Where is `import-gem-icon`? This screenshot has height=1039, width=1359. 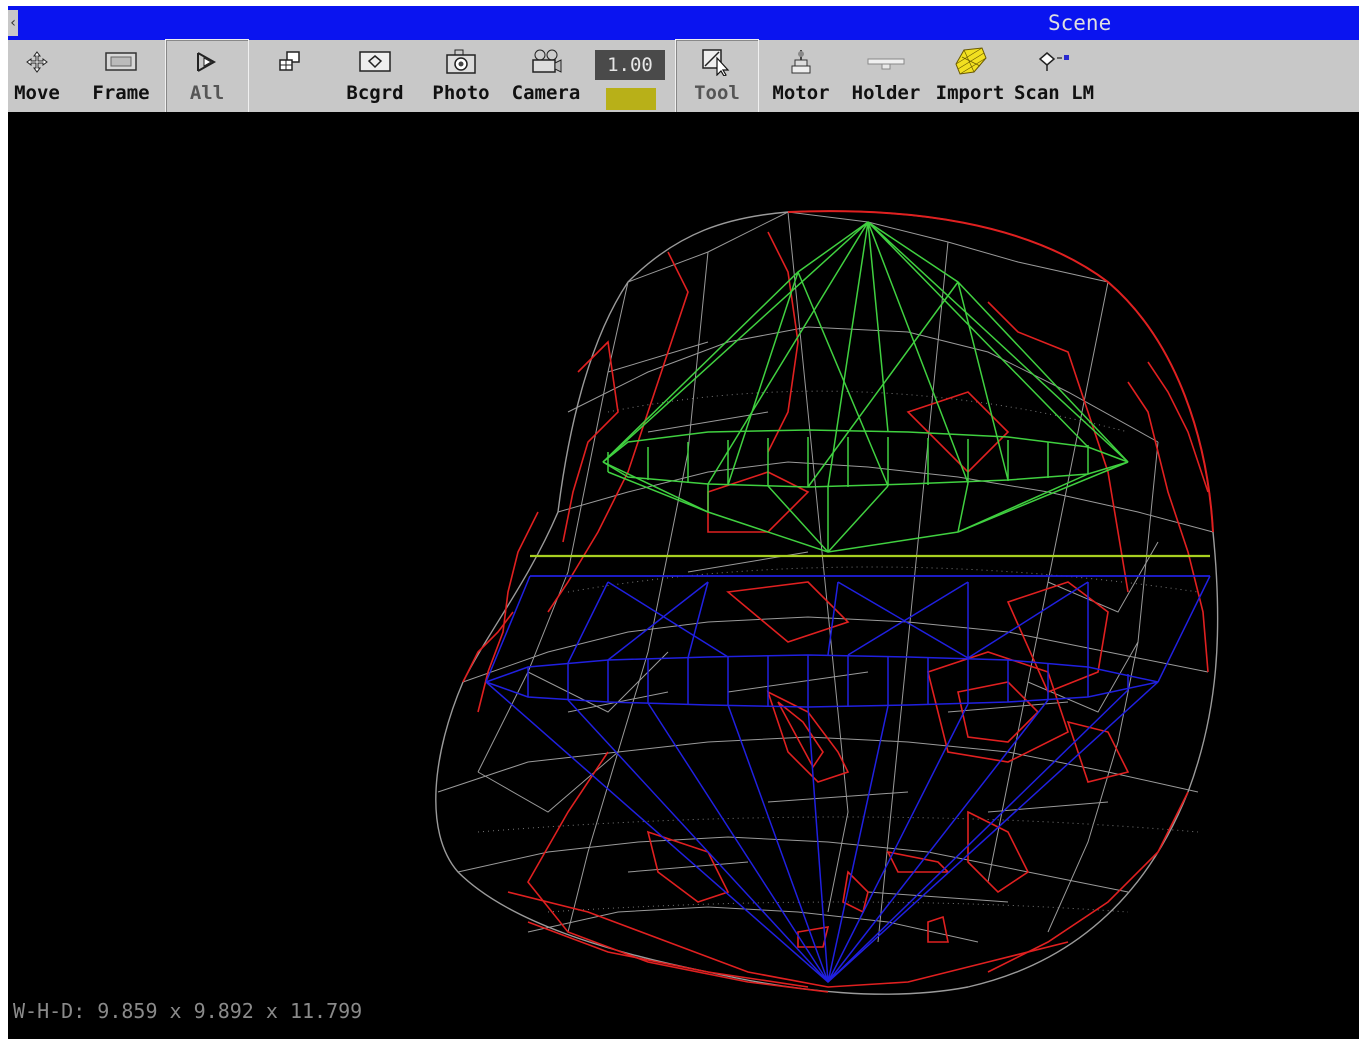
import-gem-icon is located at coordinates (970, 61).